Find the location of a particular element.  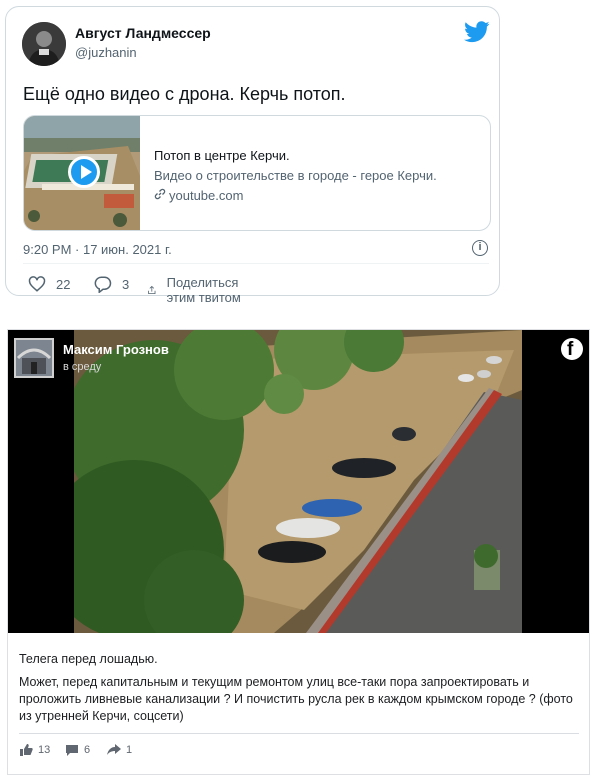

tweet-timestamp: 9:20 PM · 17 июн. 2021 г. is located at coordinates (97, 249).